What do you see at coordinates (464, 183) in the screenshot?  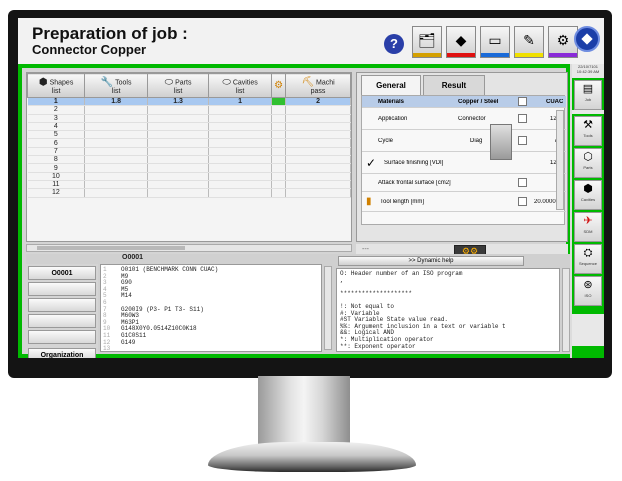 I see `prop-row-attack-frontal-surface: Attack frontal surface [cm2]` at bounding box center [464, 183].